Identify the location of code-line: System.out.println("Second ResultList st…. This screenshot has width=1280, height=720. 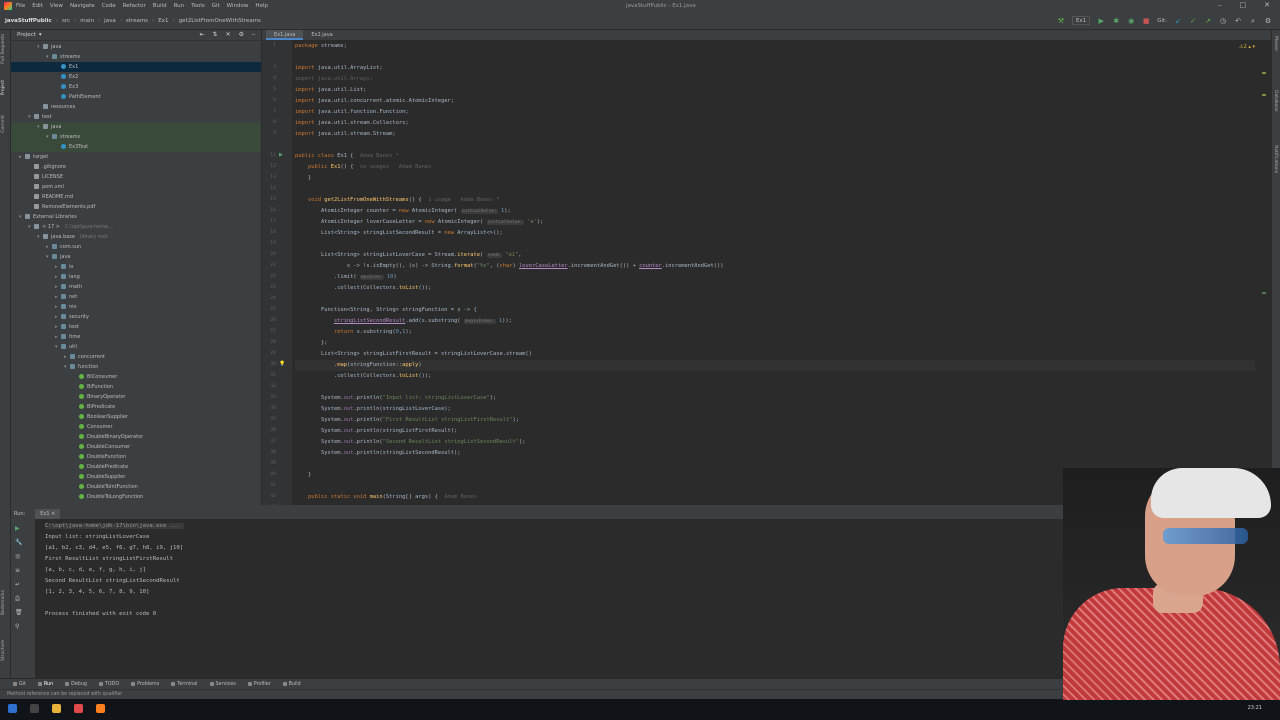
(410, 442).